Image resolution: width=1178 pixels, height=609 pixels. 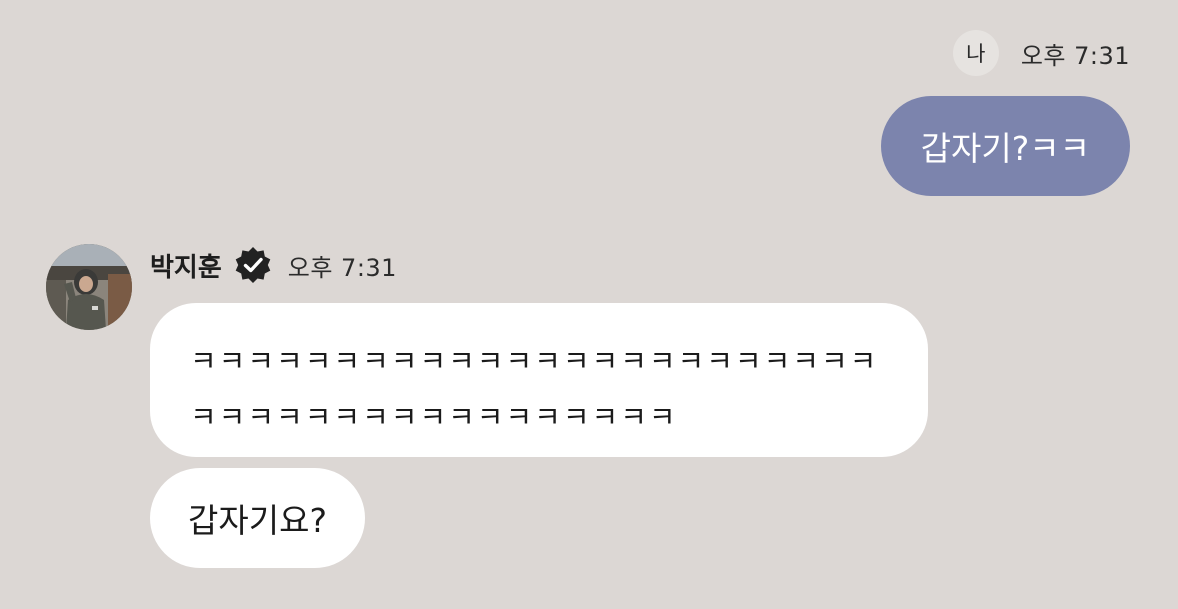 What do you see at coordinates (89, 287) in the screenshot?
I see `sender-avatar` at bounding box center [89, 287].